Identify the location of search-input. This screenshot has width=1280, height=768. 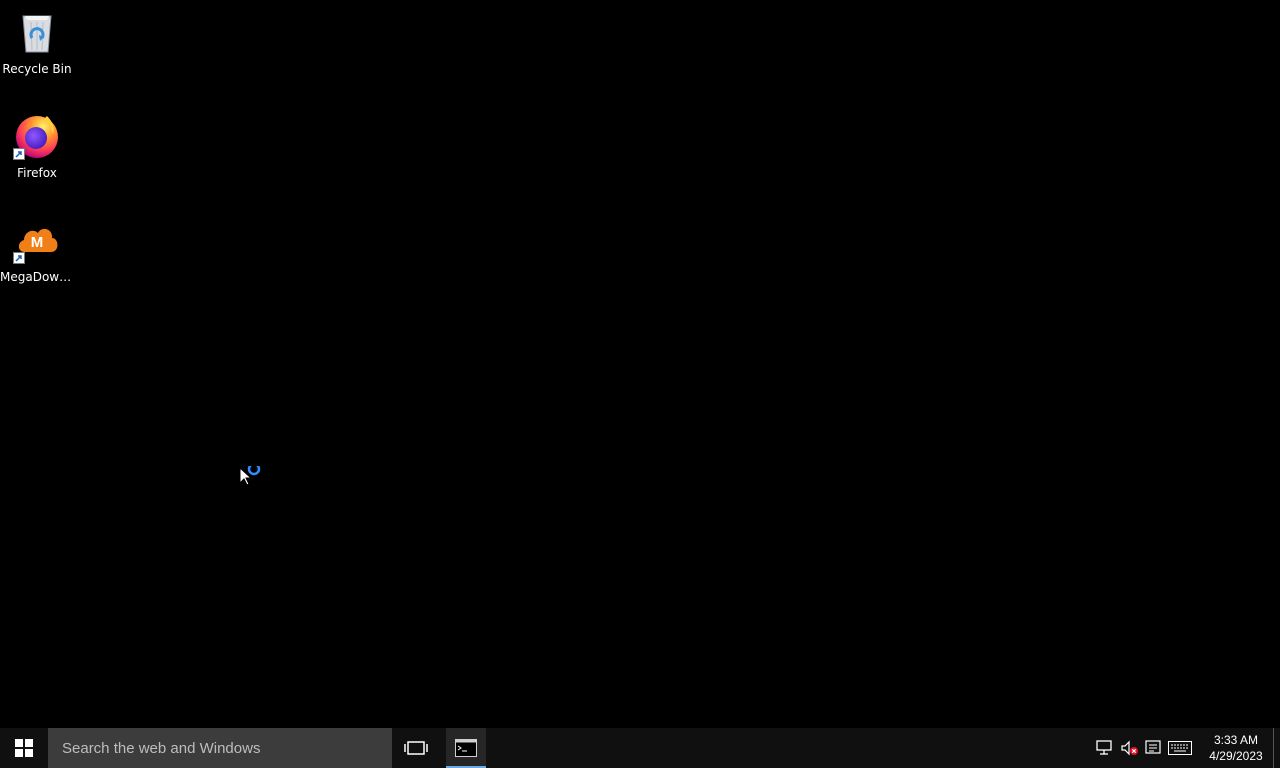
(222, 748).